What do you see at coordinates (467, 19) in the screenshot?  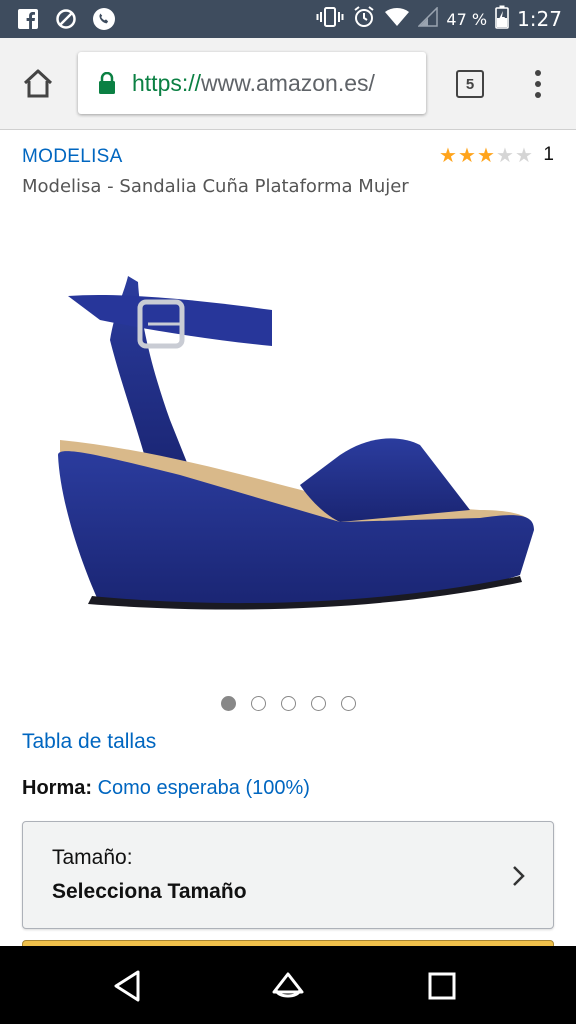 I see `battery-percent: 47 %` at bounding box center [467, 19].